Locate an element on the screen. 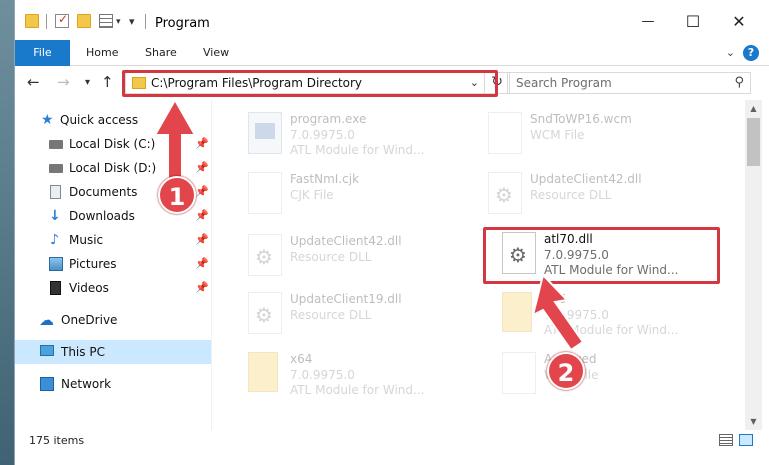 This screenshot has width=769, height=465. desktop-background is located at coordinates (7, 232).